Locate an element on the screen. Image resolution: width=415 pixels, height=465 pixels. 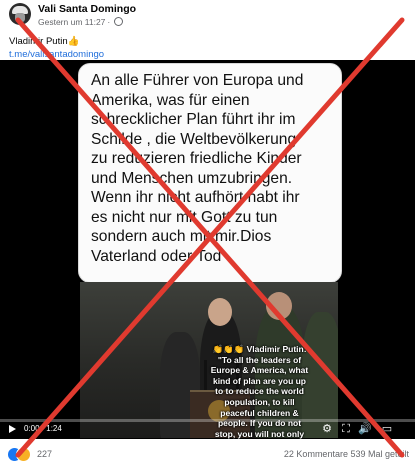
engagement-stats: 22 Kommentare 539 Mal geteilt is located at coordinates (346, 454).